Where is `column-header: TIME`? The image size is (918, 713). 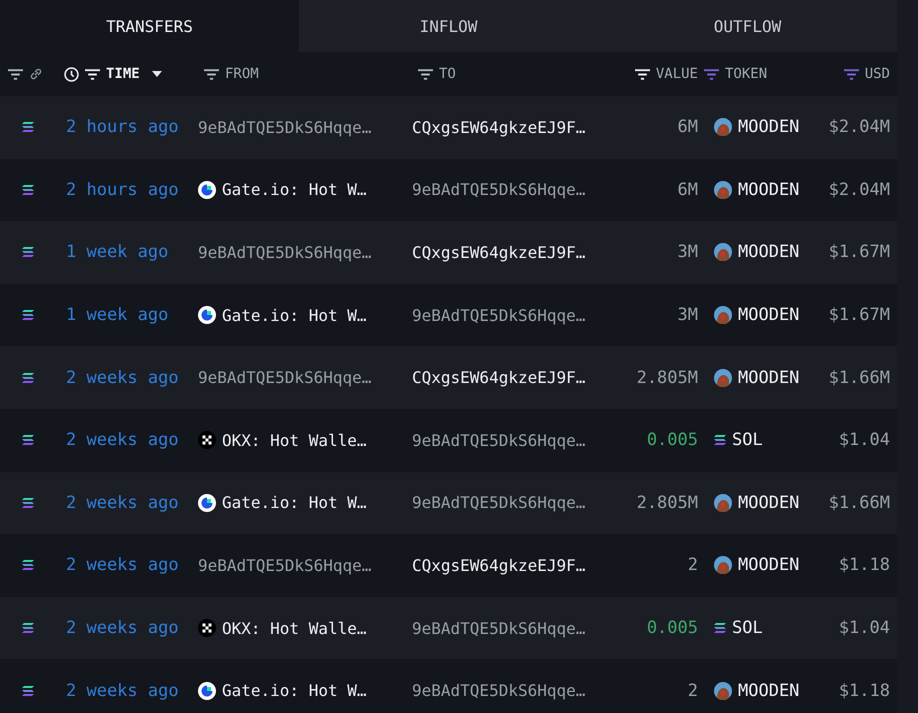
column-header: TIME is located at coordinates (123, 74).